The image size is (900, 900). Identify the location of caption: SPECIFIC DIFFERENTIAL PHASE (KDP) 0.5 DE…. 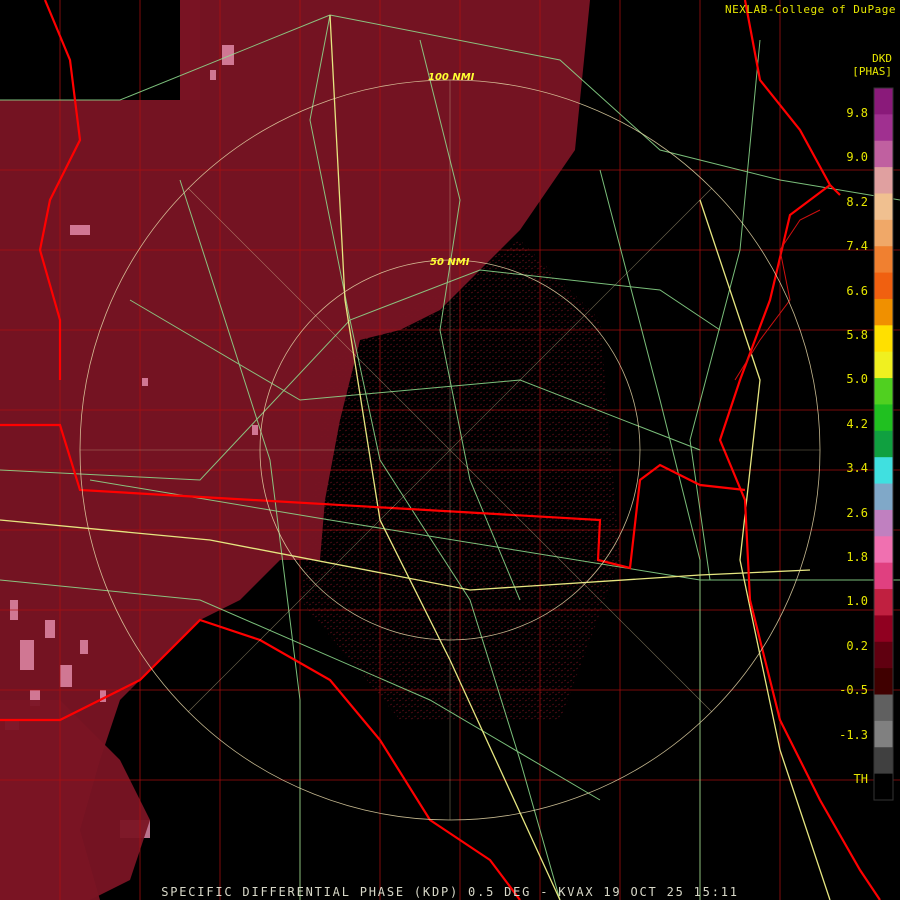
(450, 892).